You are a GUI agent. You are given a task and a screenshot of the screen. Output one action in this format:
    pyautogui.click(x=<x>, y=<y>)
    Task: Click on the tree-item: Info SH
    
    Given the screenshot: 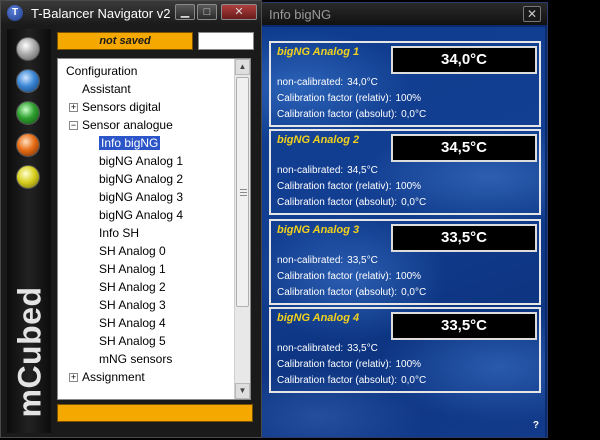 What is the action you would take?
    pyautogui.click(x=119, y=233)
    